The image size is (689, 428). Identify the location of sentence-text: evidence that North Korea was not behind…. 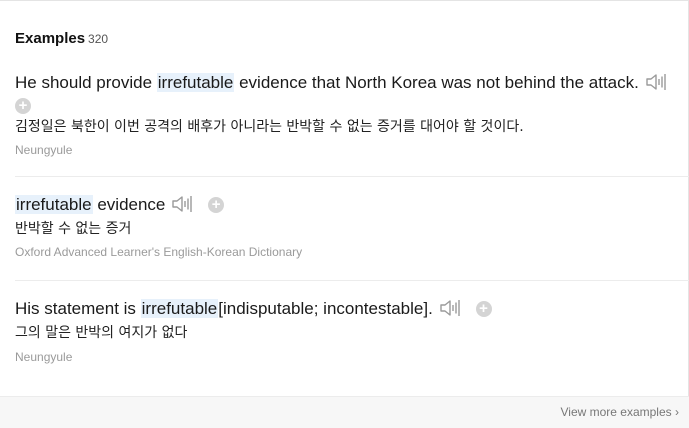
(436, 82).